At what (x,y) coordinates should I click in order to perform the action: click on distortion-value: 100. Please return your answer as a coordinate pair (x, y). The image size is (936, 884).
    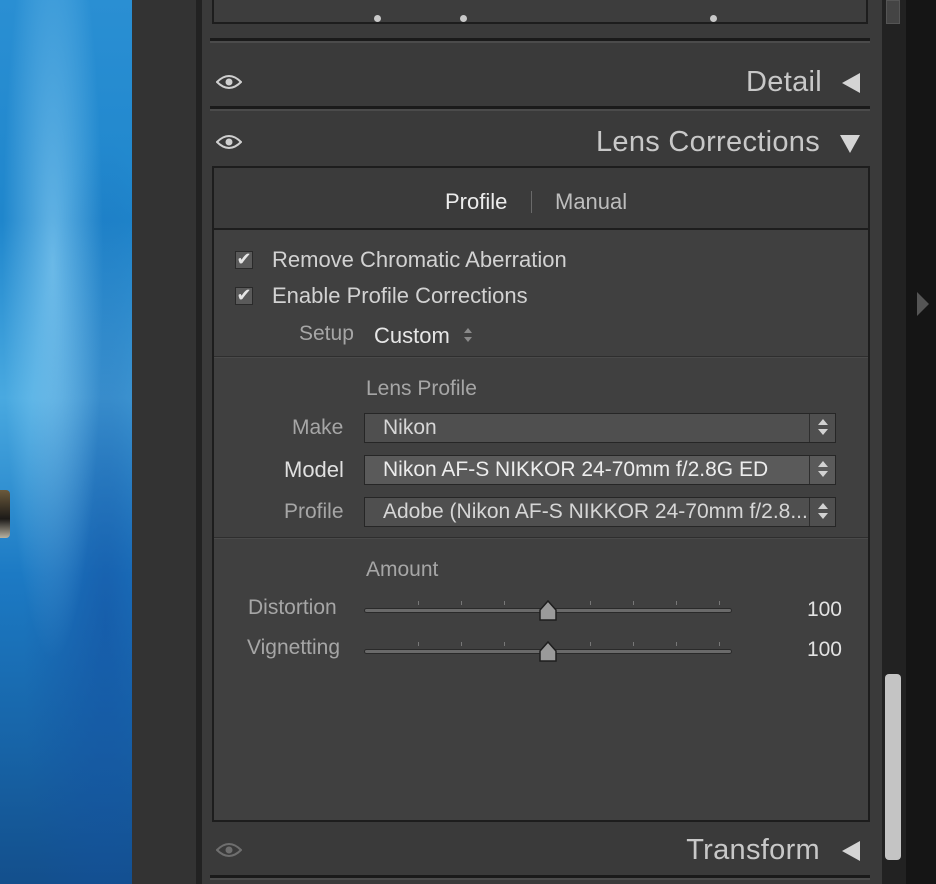
    Looking at the image, I should click on (812, 610).